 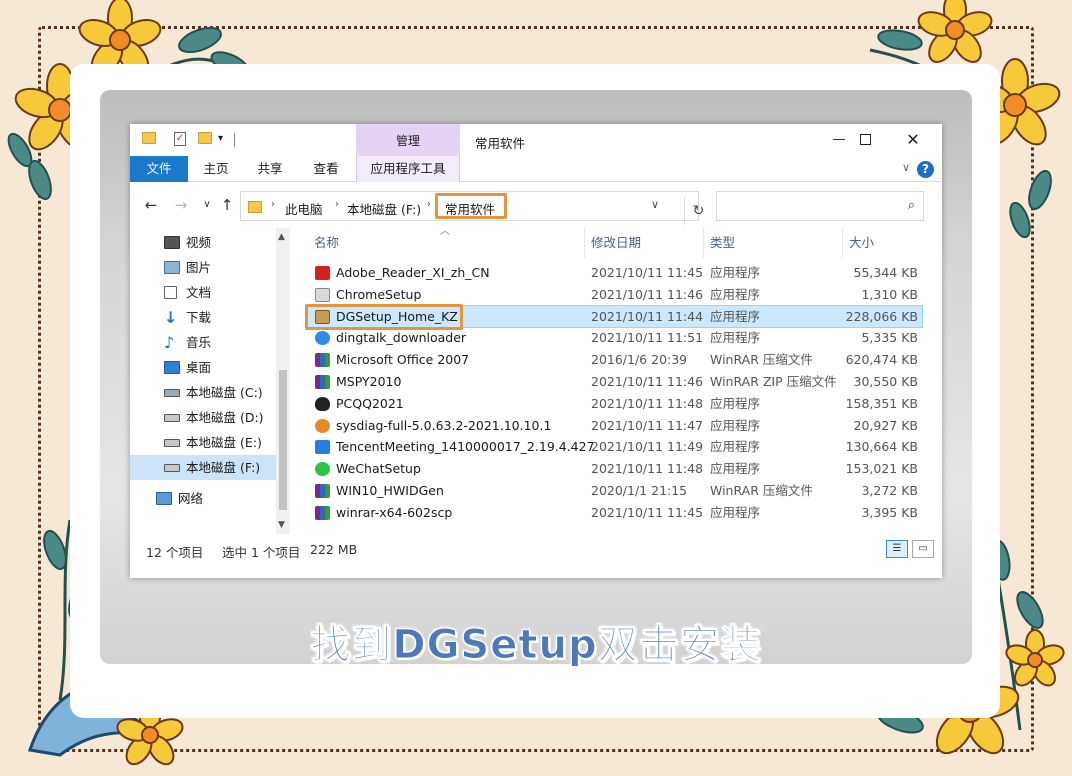 What do you see at coordinates (151, 205) in the screenshot?
I see `back-button: ←` at bounding box center [151, 205].